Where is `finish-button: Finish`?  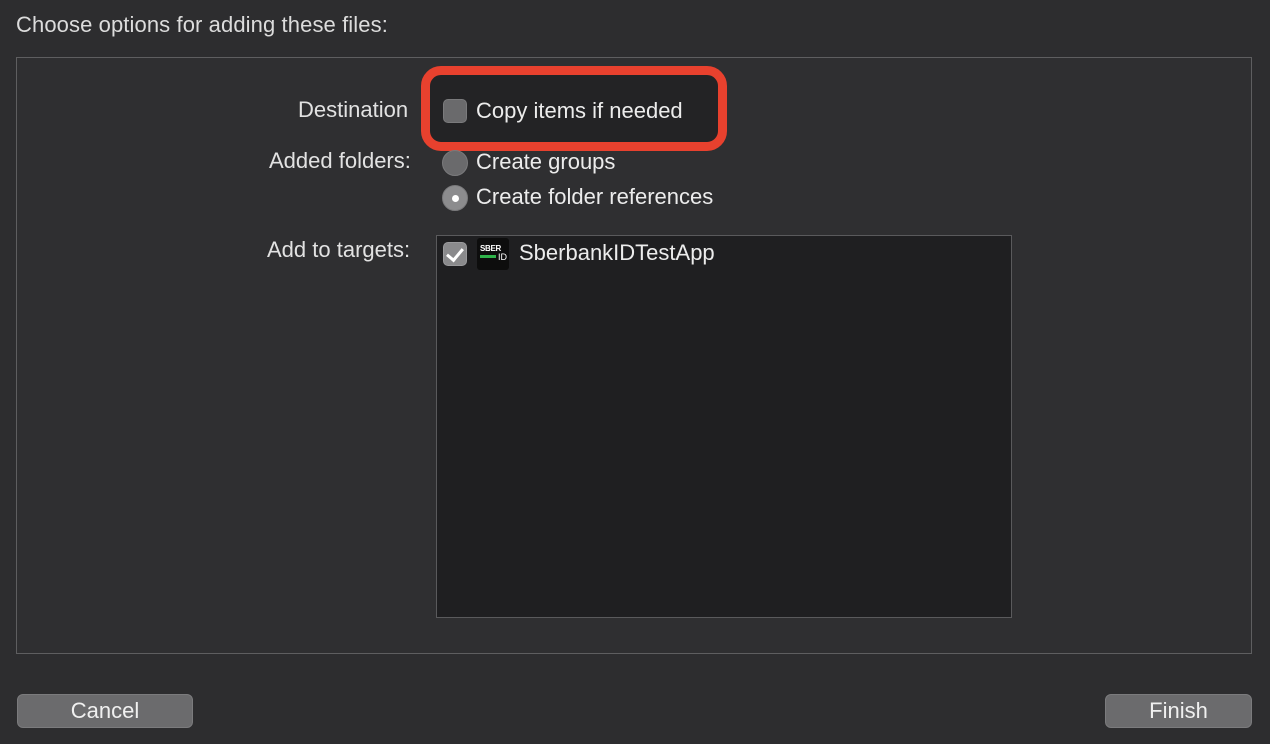 finish-button: Finish is located at coordinates (1178, 711).